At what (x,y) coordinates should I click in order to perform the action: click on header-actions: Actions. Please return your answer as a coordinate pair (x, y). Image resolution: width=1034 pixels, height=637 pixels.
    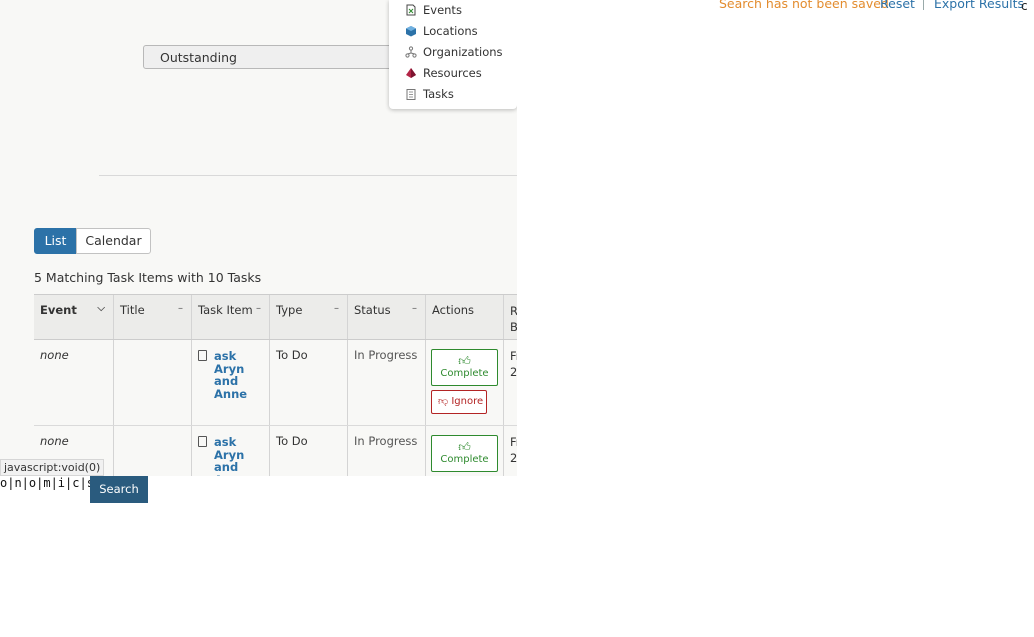
    Looking at the image, I should click on (464, 317).